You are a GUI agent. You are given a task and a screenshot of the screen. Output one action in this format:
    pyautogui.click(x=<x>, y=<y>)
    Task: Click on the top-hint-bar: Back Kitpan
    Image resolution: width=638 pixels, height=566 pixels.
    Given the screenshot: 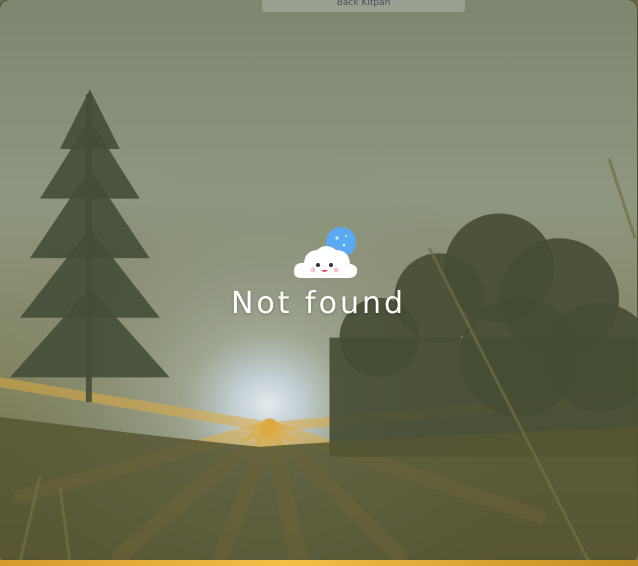 What is the action you would take?
    pyautogui.click(x=363, y=6)
    